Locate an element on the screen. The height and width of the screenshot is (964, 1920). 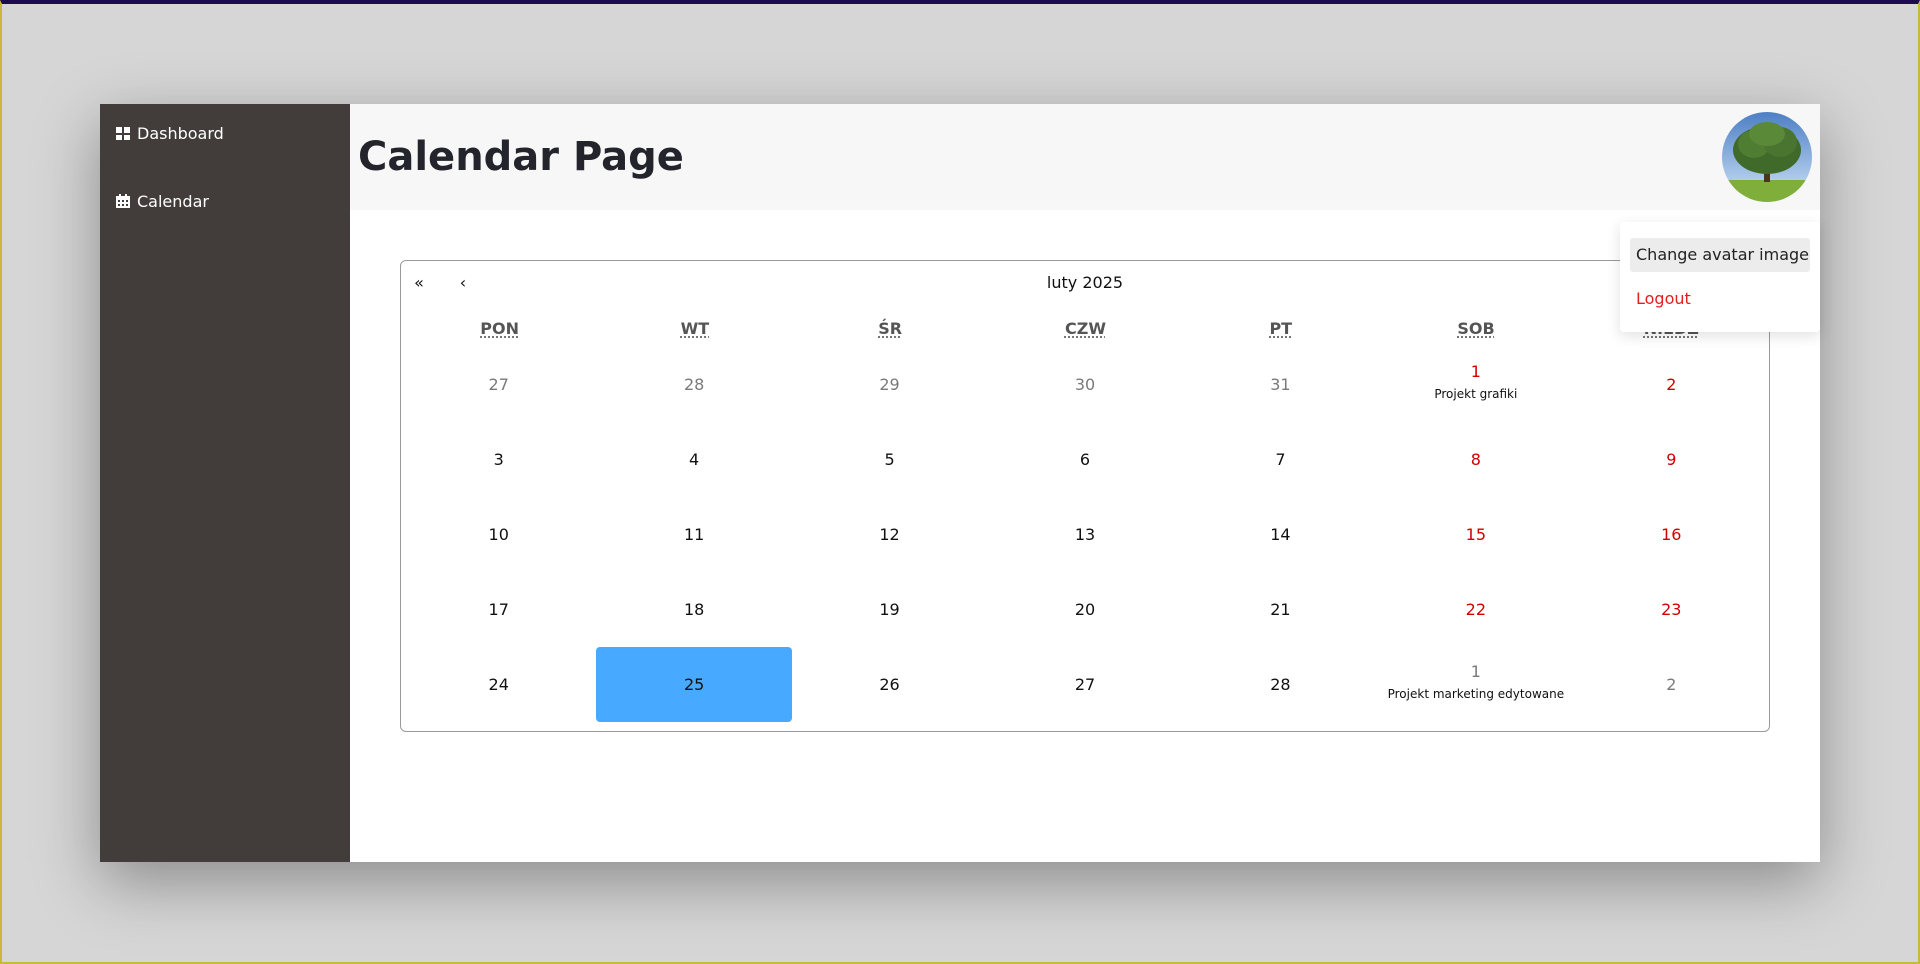
day-number: 21 is located at coordinates (1280, 609).